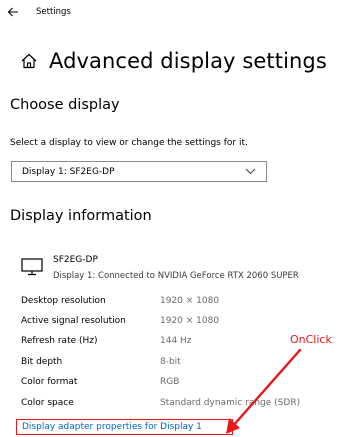  What do you see at coordinates (230, 403) in the screenshot?
I see `info-value: Standard dynamic range (SDR)` at bounding box center [230, 403].